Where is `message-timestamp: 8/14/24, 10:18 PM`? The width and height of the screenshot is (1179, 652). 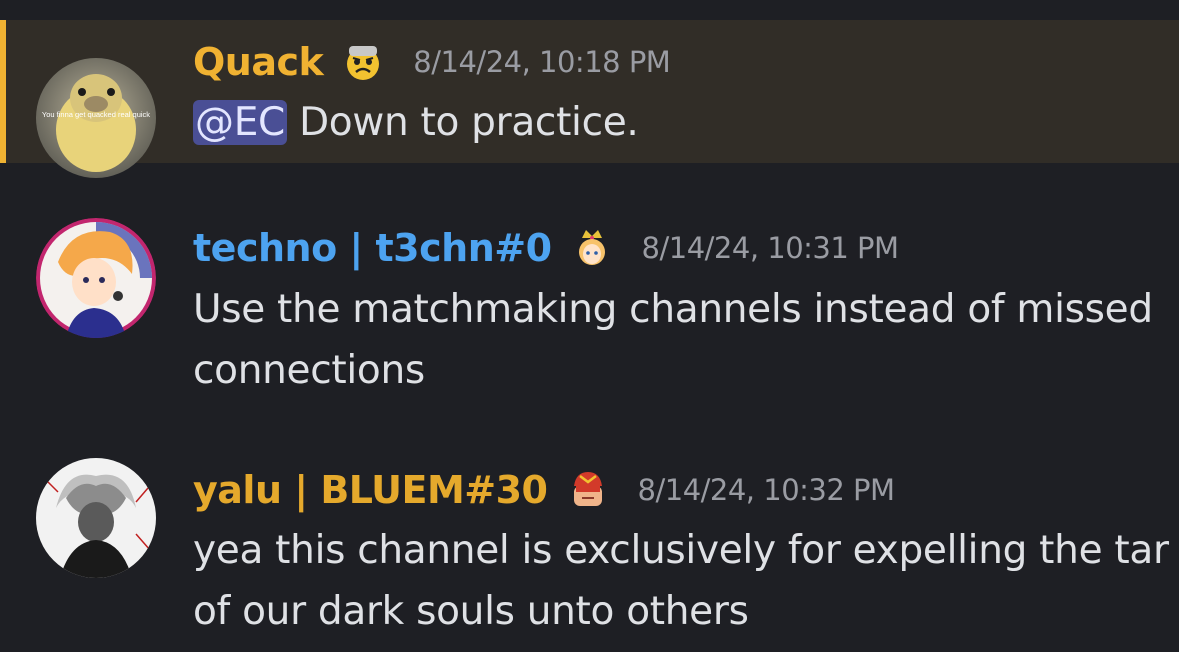 message-timestamp: 8/14/24, 10:18 PM is located at coordinates (542, 62).